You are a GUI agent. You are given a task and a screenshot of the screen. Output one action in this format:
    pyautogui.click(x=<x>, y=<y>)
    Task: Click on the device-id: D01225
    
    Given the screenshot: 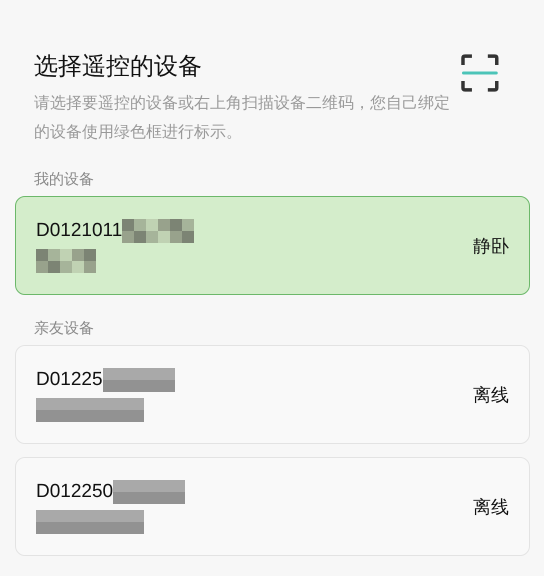 What is the action you would take?
    pyautogui.click(x=69, y=379)
    